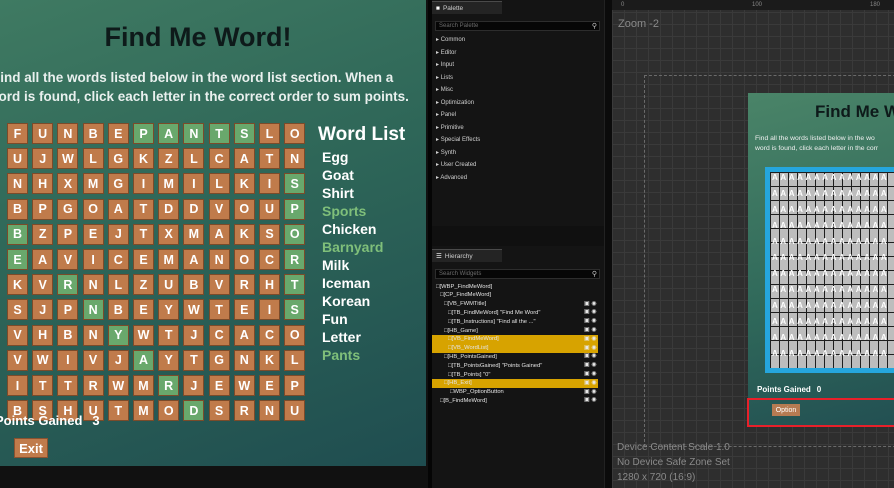 The height and width of the screenshot is (488, 894). I want to click on hierarchy-item: □ [TB_Points] "0", so click(469, 374).